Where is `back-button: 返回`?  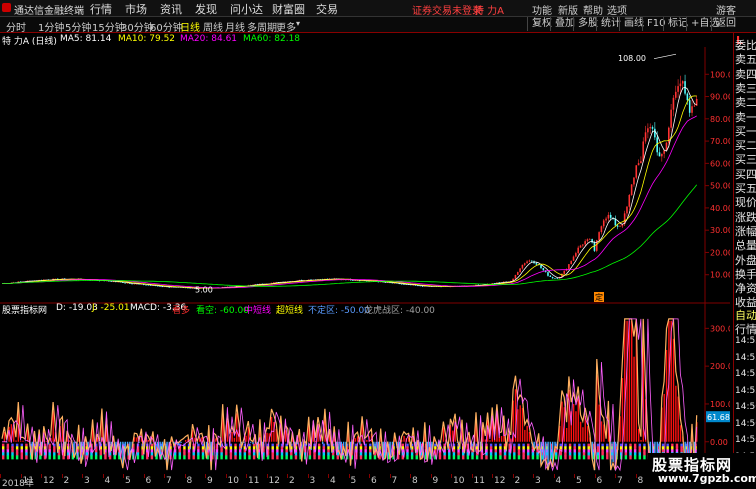
back-button: 返回 is located at coordinates (725, 24).